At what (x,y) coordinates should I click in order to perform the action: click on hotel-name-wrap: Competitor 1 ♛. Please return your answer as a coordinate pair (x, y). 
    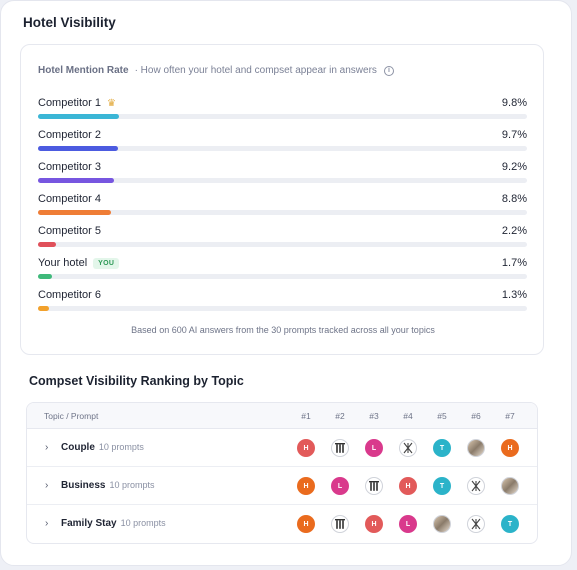
    Looking at the image, I should click on (77, 103).